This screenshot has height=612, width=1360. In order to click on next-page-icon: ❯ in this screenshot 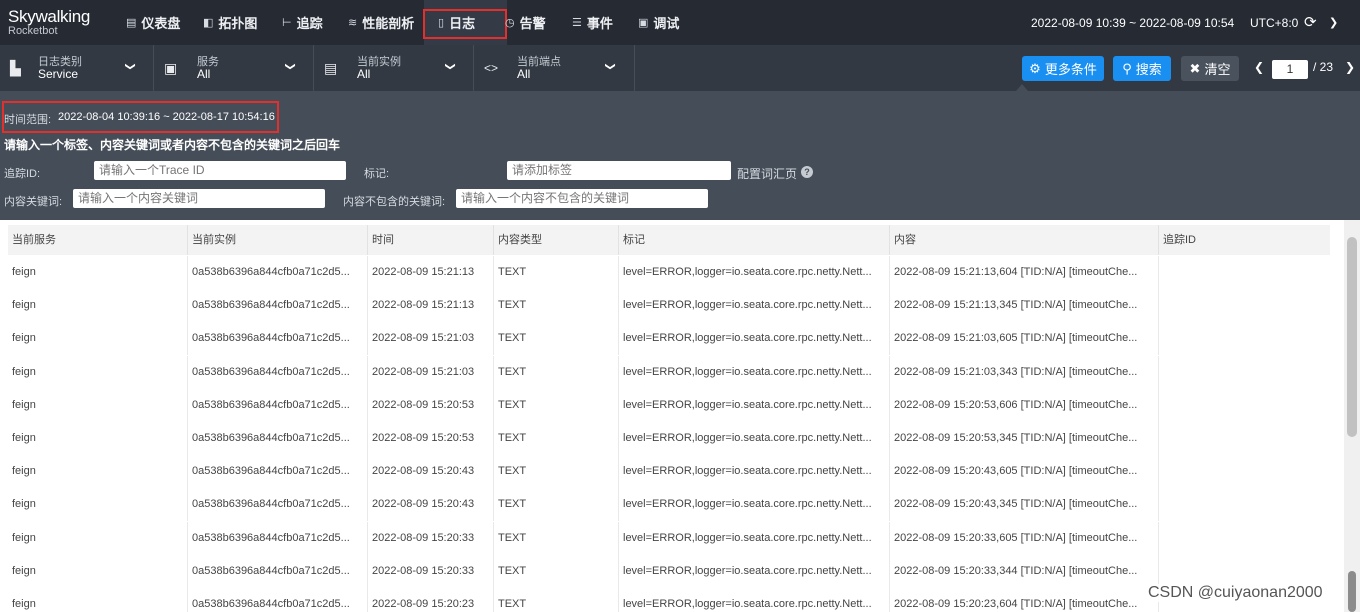, I will do `click(1350, 67)`.